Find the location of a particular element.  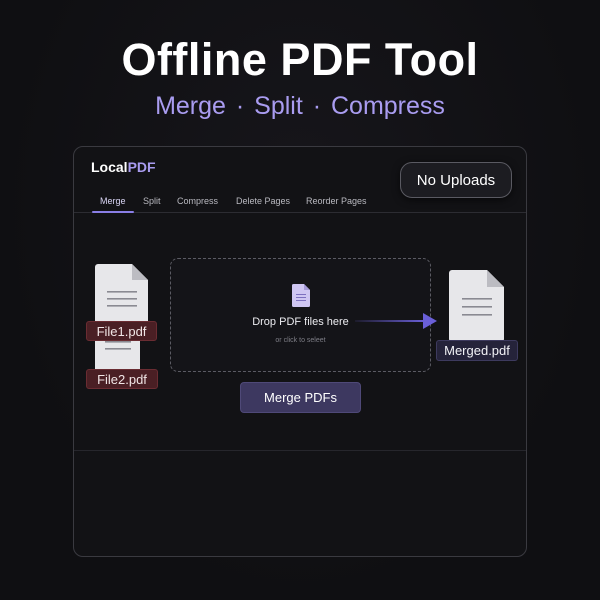

merge-pdfs-button: Merge PDFs is located at coordinates (300, 397).